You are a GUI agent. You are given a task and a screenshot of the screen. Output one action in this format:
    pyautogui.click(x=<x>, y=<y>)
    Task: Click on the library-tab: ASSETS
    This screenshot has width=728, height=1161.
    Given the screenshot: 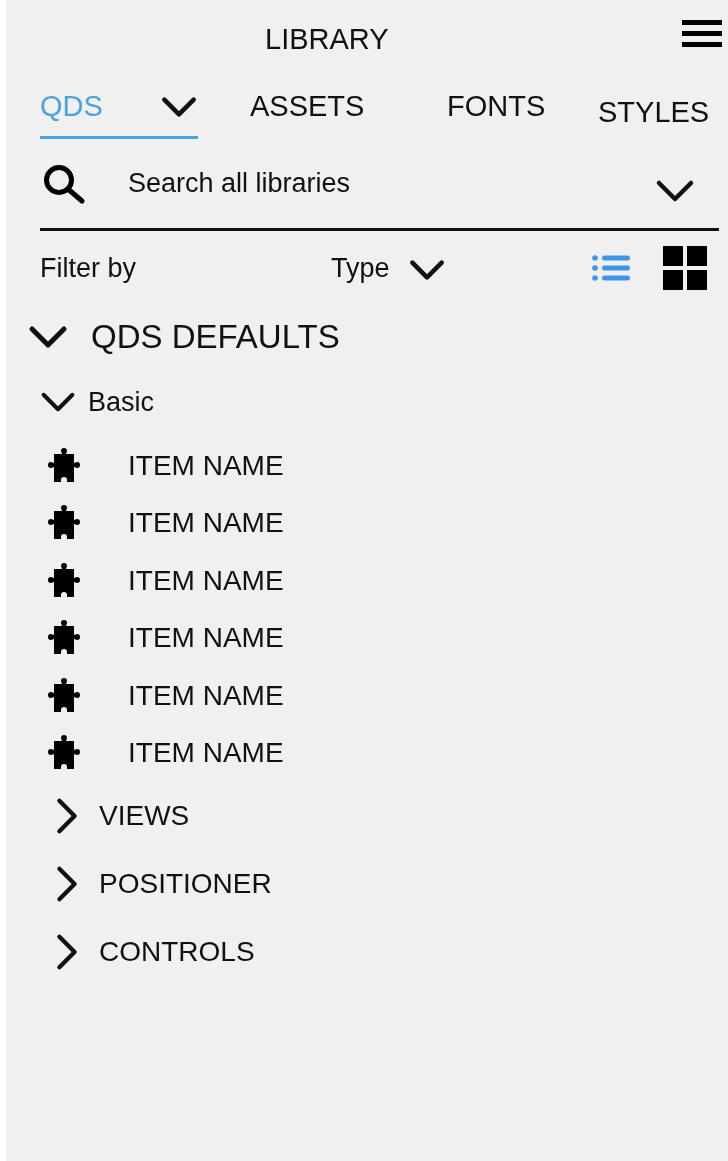 What is the action you would take?
    pyautogui.click(x=348, y=111)
    